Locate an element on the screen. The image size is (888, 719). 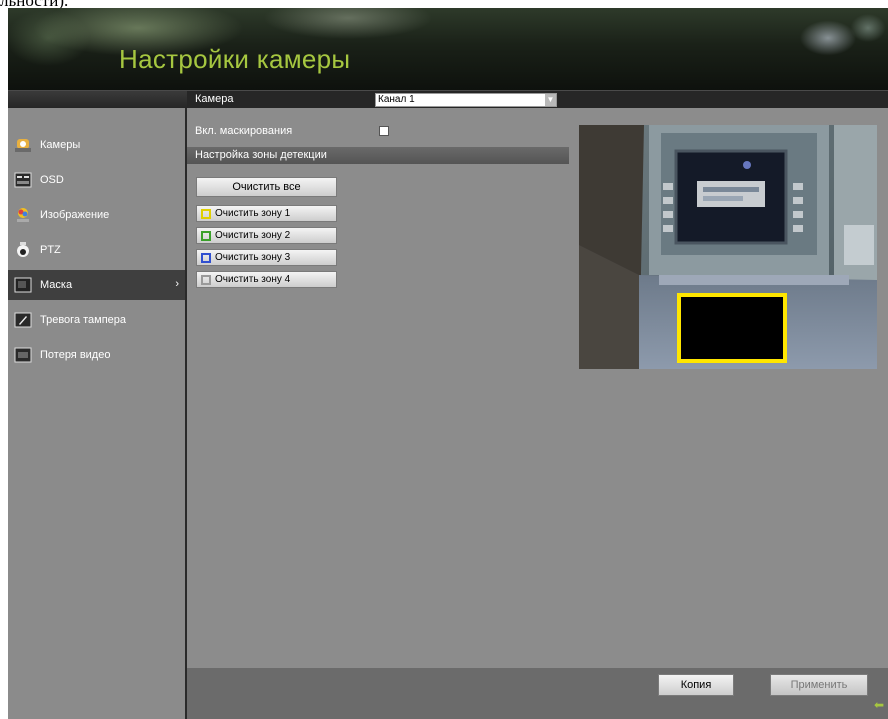
apply-button: Применить is located at coordinates (819, 685).